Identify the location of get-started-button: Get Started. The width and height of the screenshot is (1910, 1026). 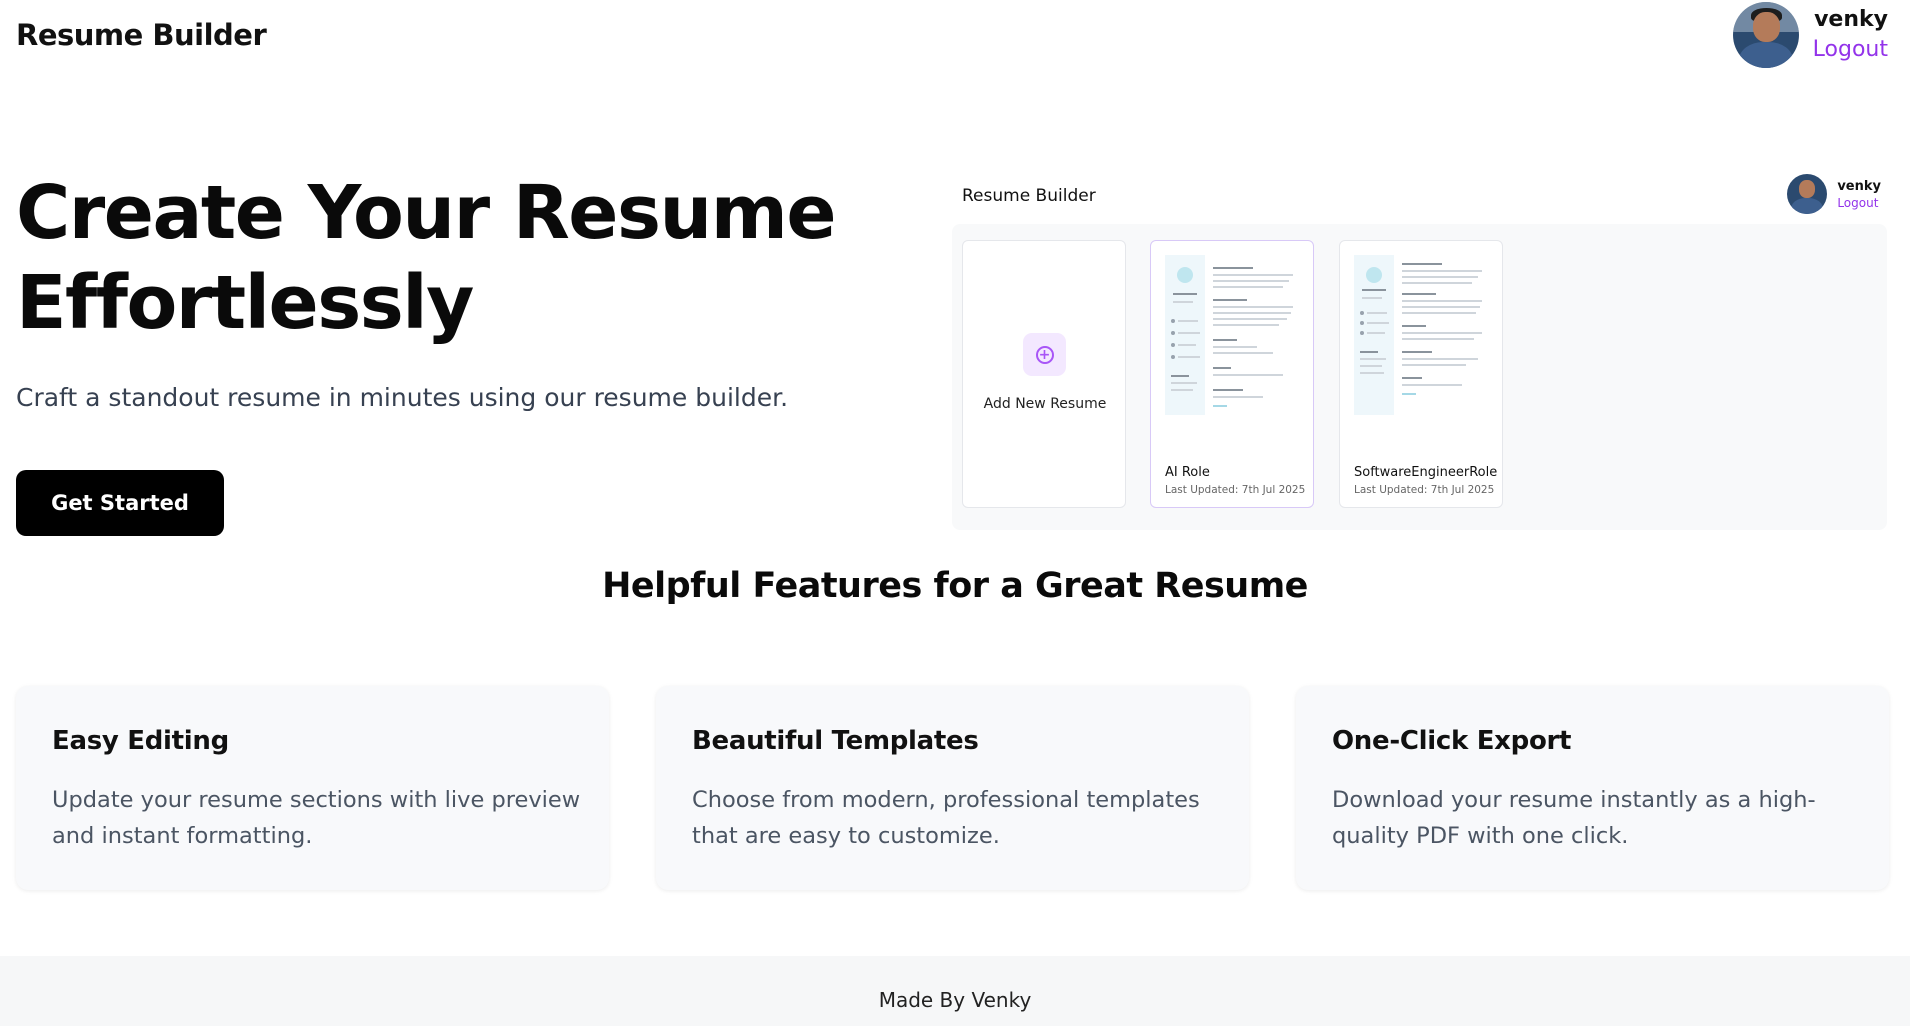
(120, 503).